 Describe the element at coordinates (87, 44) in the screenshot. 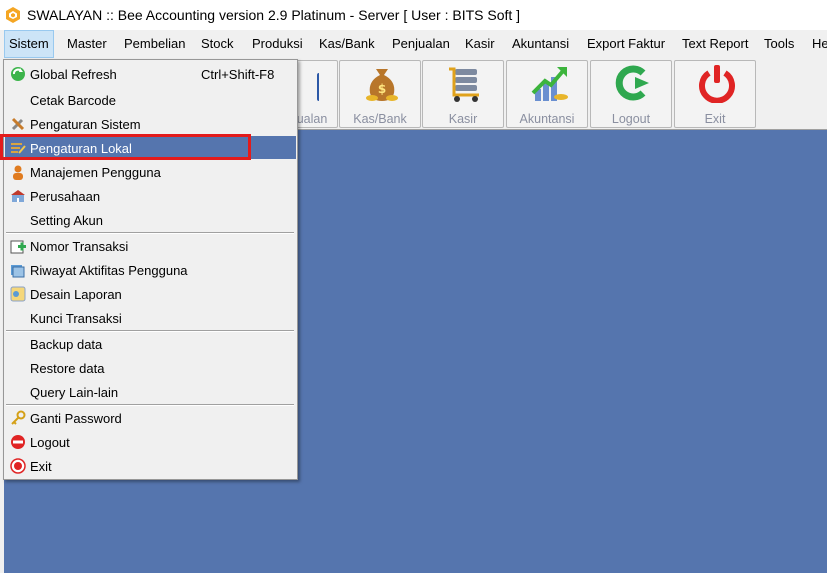

I see `menu-master: Master` at that location.